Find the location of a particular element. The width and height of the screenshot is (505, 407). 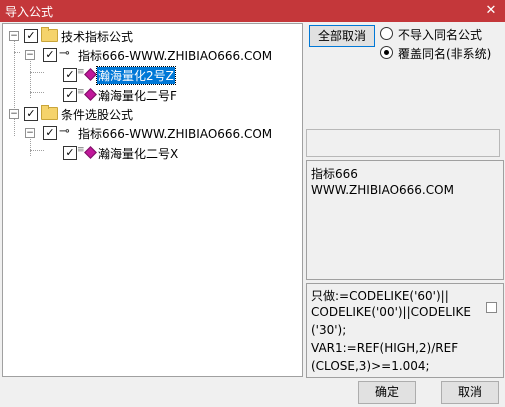

name-display-box is located at coordinates (403, 143).